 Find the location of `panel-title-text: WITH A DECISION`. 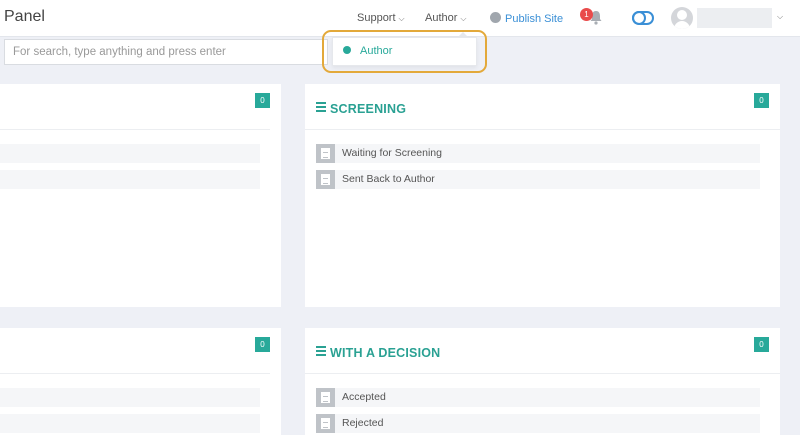

panel-title-text: WITH A DECISION is located at coordinates (385, 353).